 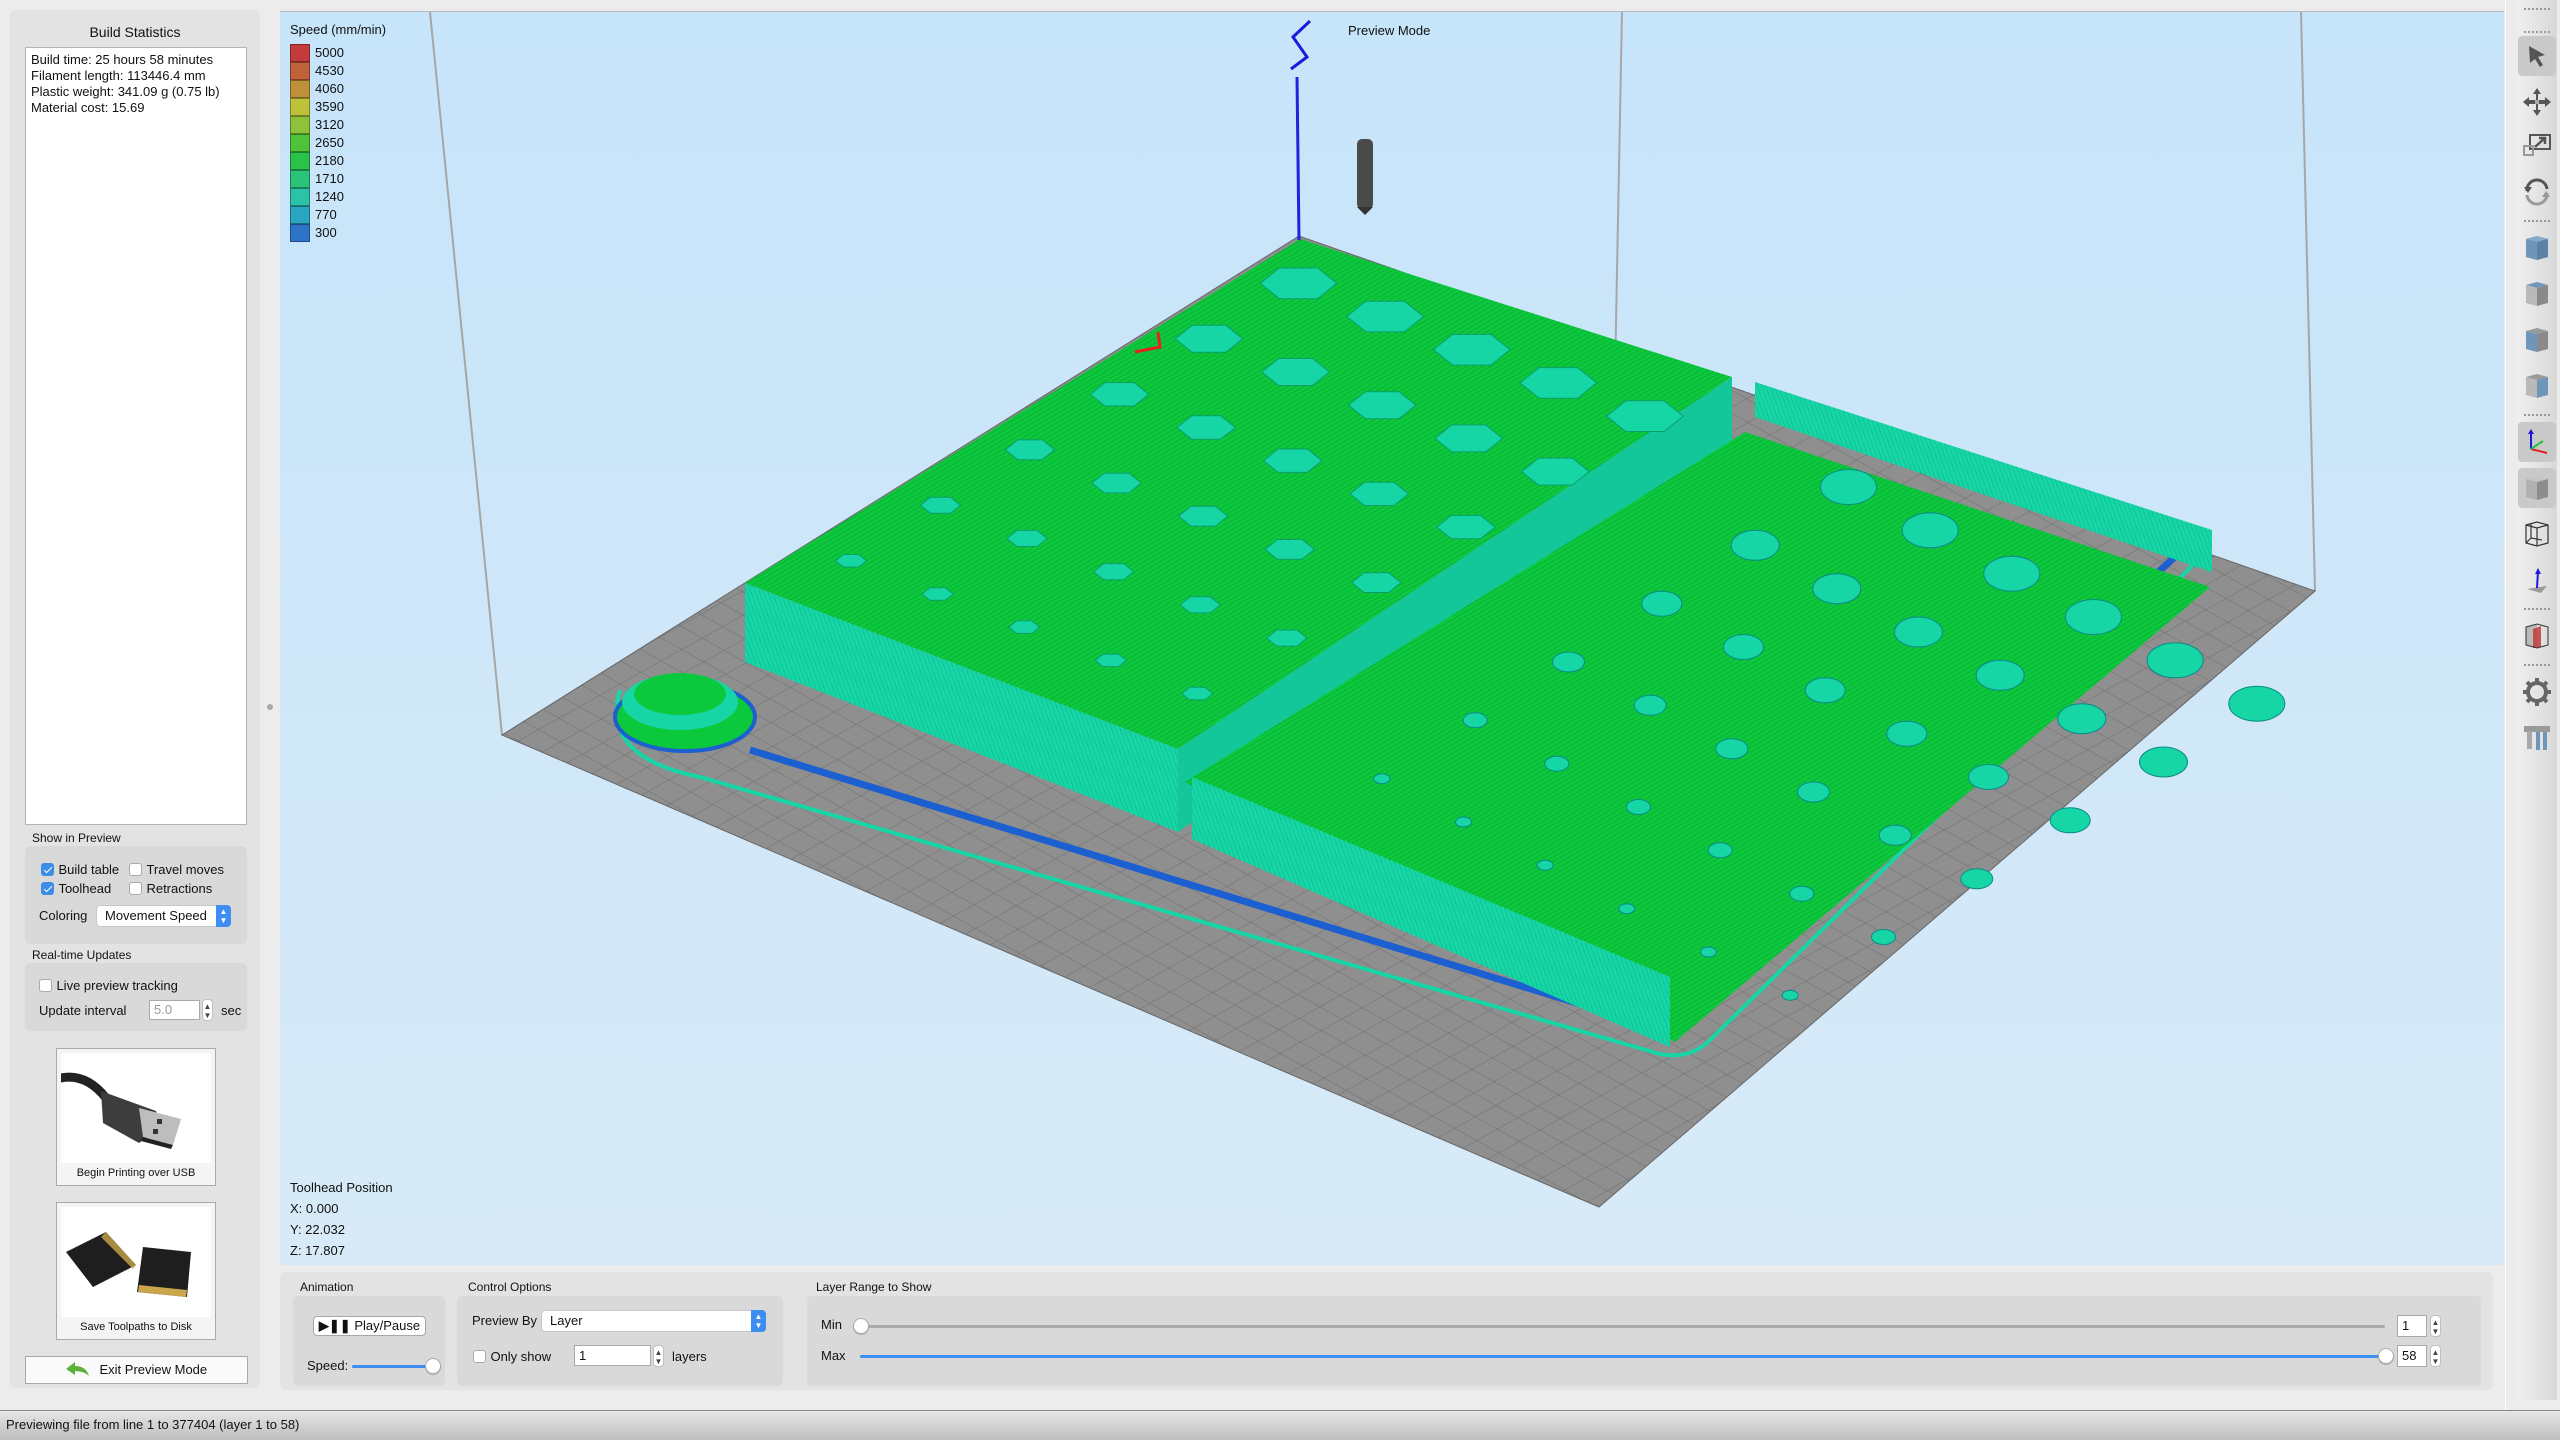 I want to click on begin-printing-usb-button: Begin Printing over USB, so click(x=136, y=1117).